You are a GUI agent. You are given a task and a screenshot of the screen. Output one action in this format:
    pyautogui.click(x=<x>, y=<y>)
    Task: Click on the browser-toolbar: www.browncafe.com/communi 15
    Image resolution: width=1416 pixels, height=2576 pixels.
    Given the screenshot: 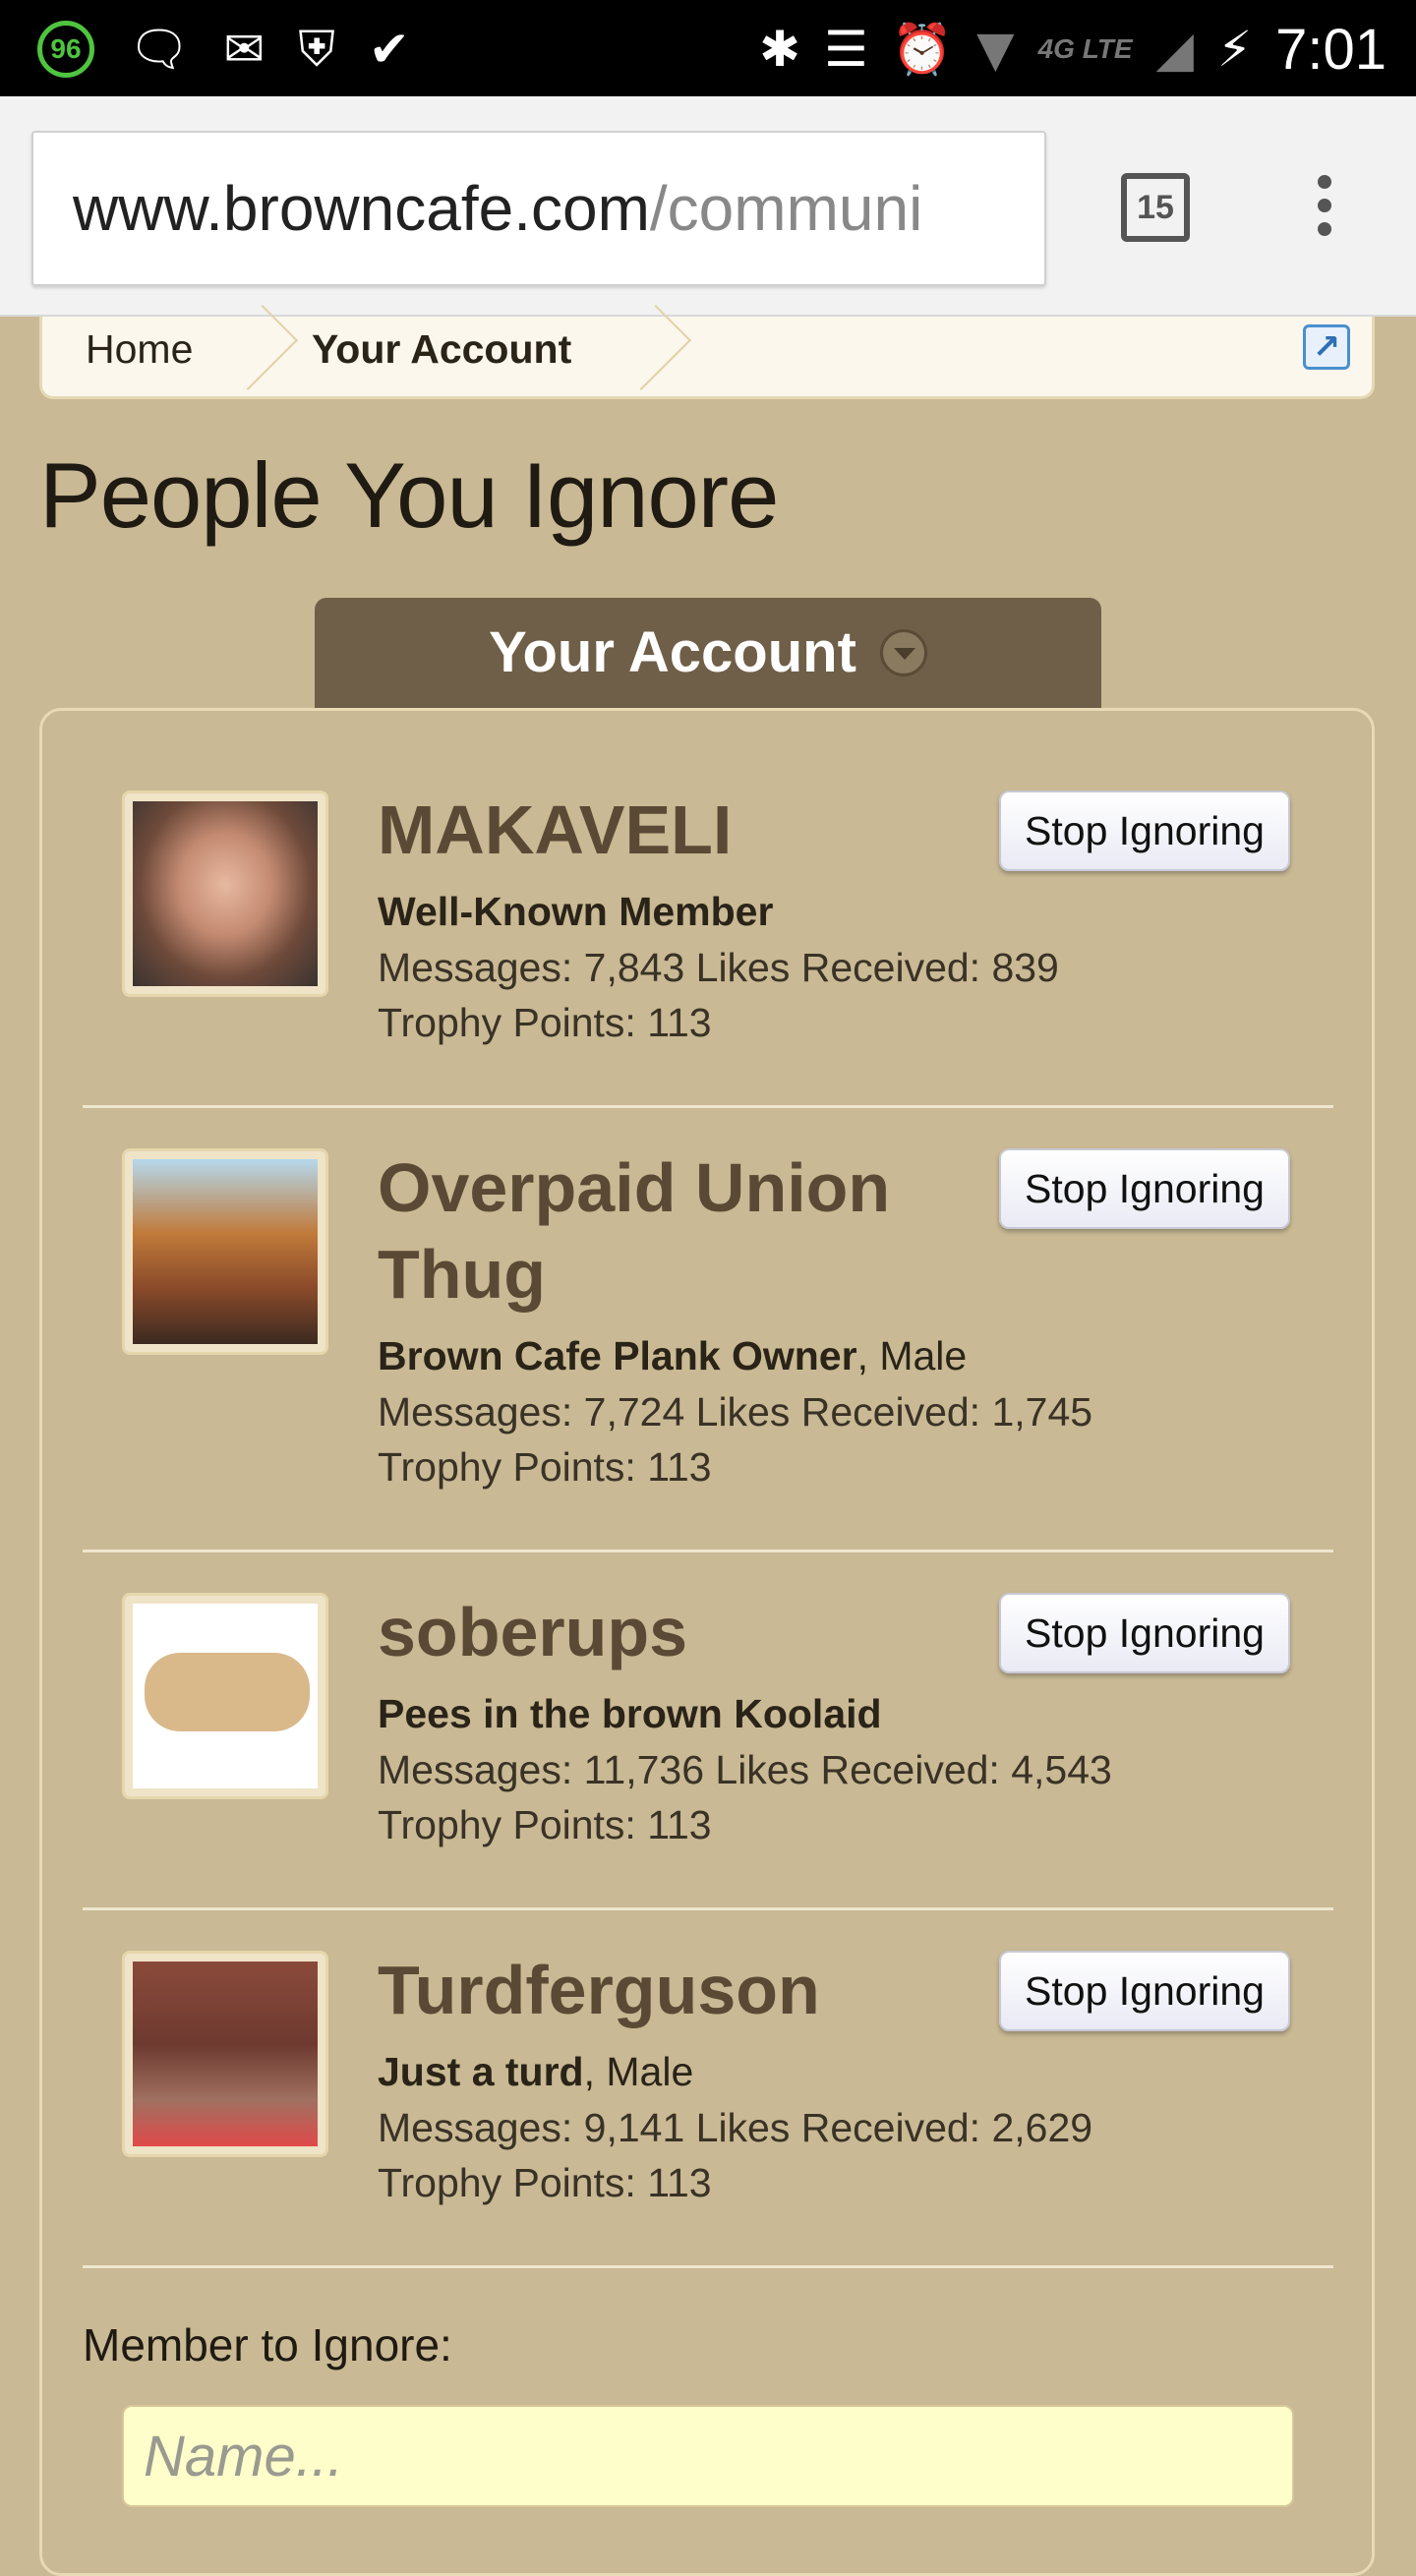 What is the action you would take?
    pyautogui.click(x=708, y=206)
    